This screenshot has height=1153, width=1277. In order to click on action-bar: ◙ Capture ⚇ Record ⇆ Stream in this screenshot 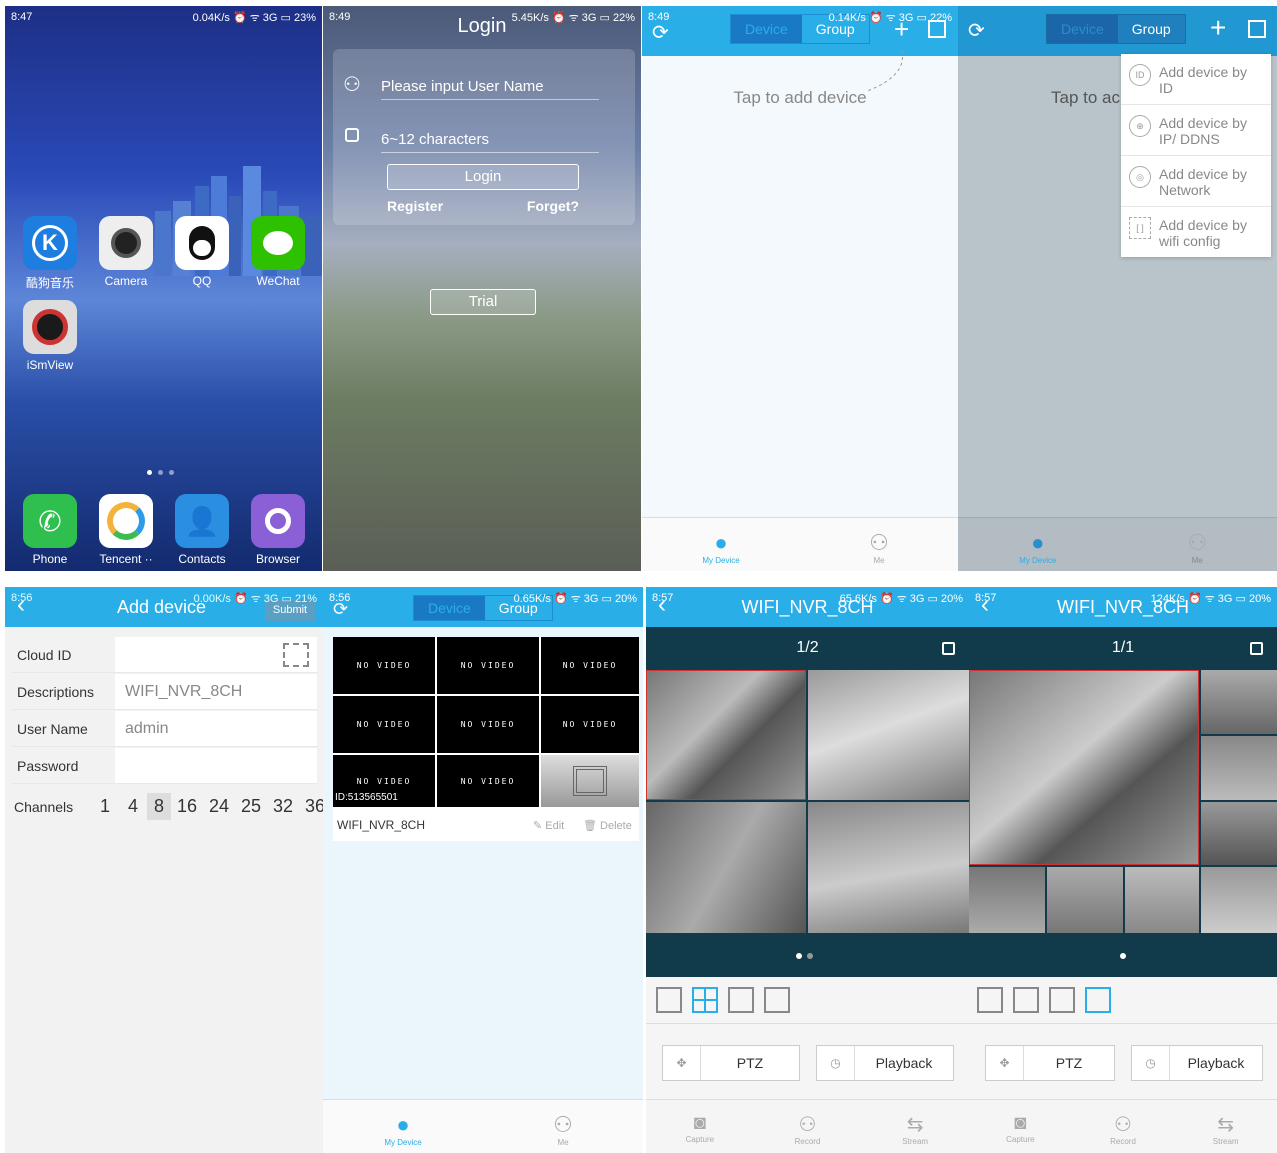, I will do `click(1123, 1126)`.